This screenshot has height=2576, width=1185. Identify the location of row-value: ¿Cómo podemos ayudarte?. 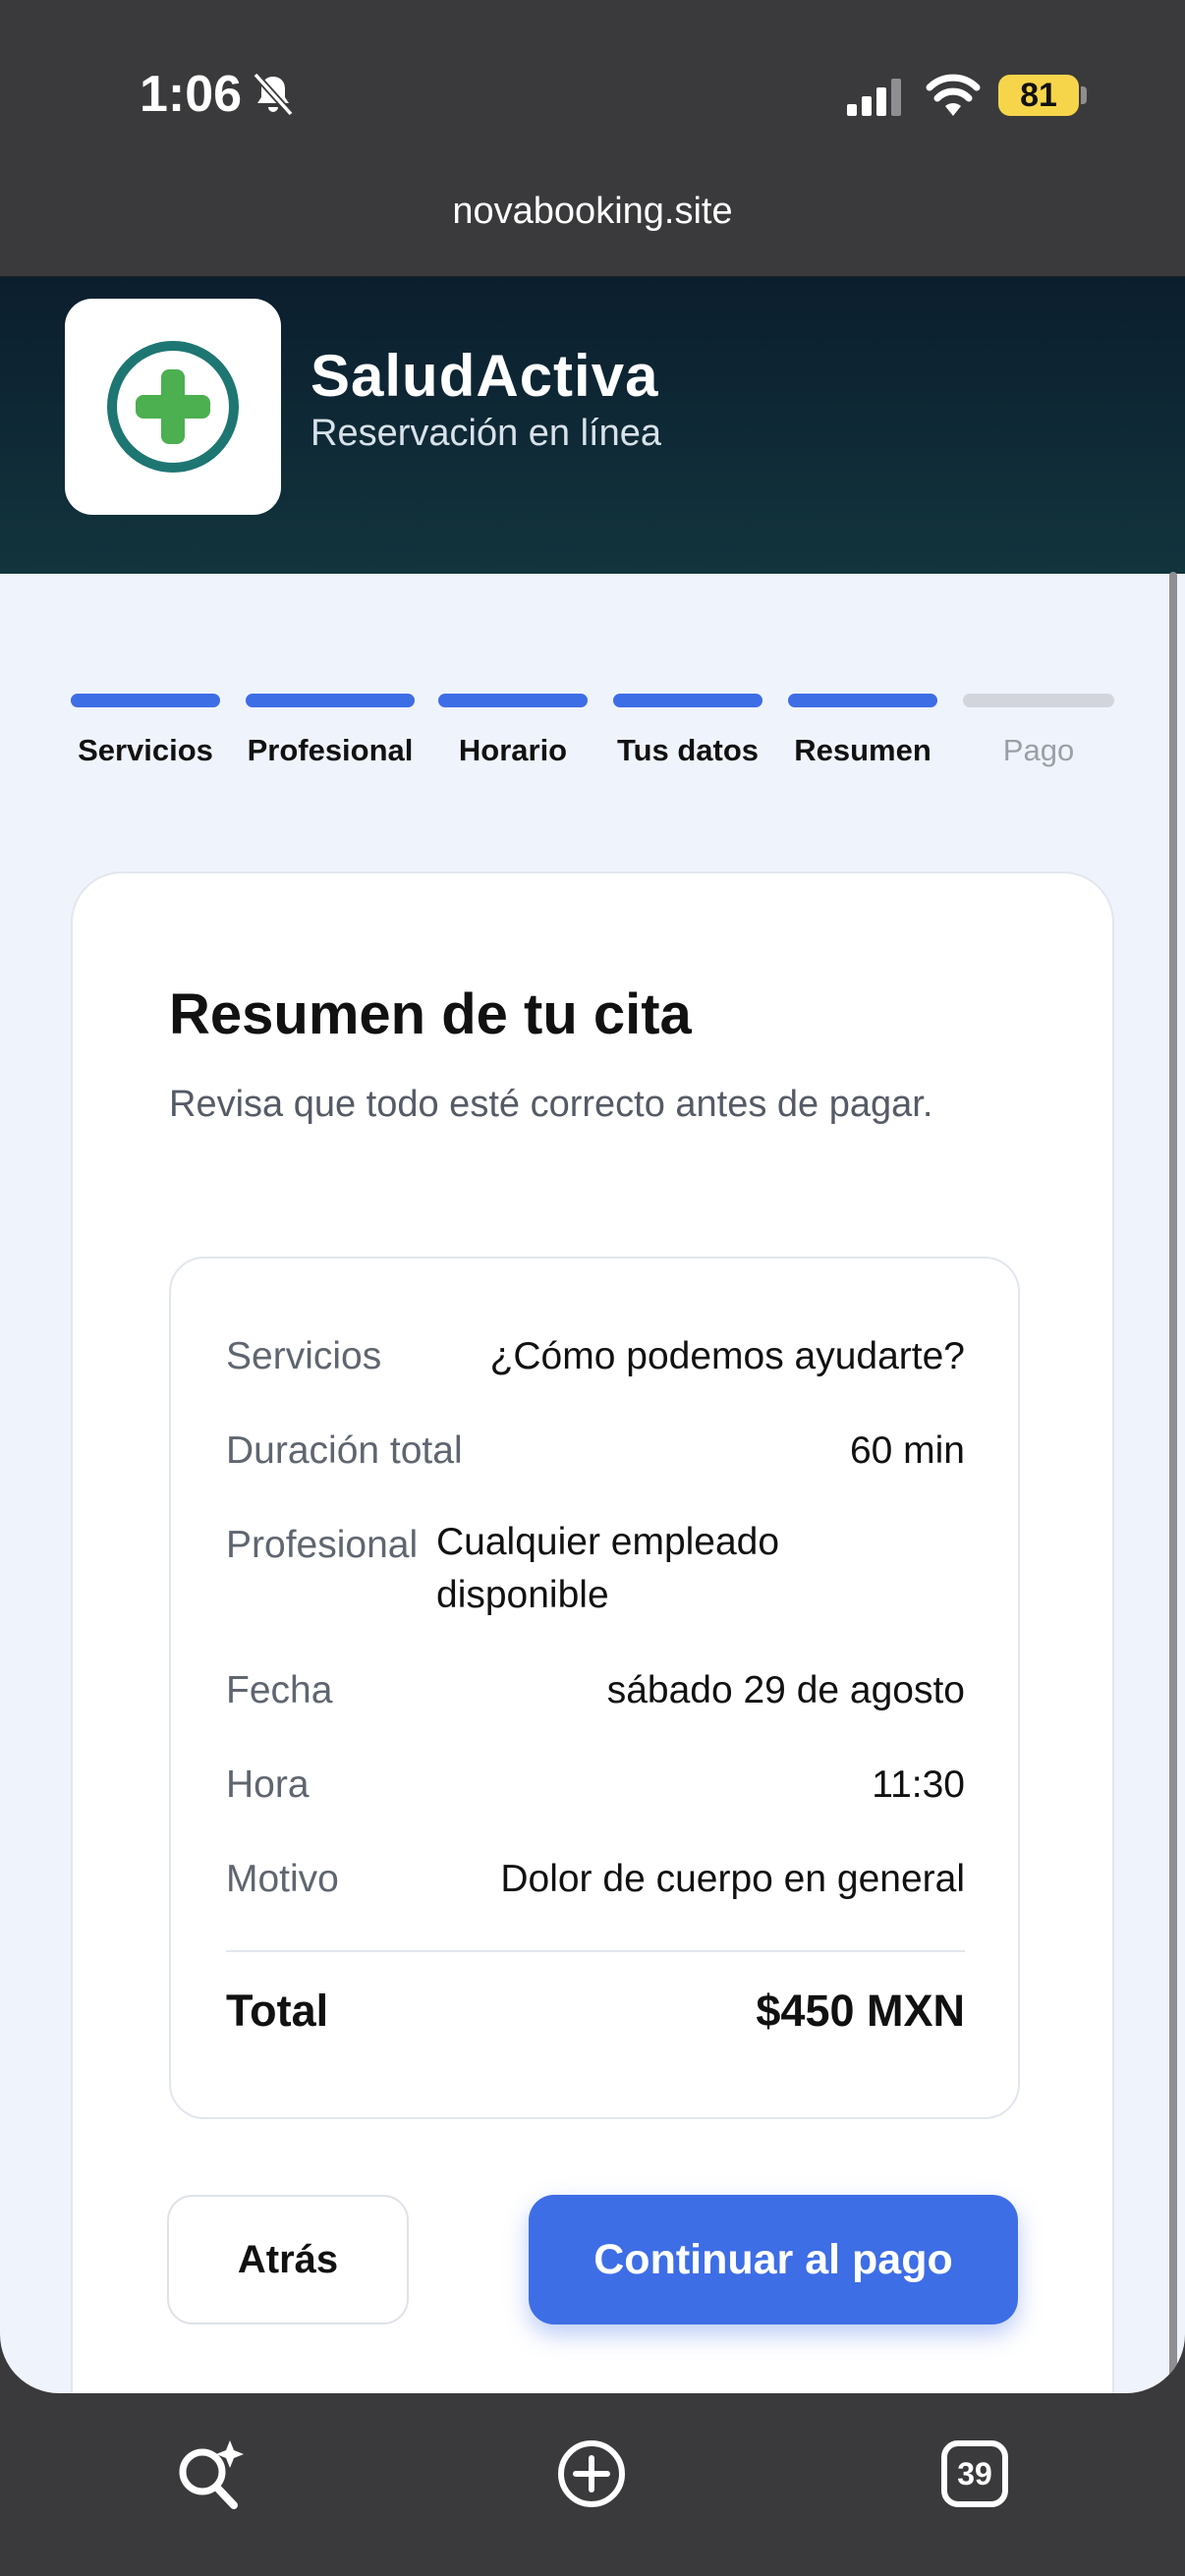
(727, 1356).